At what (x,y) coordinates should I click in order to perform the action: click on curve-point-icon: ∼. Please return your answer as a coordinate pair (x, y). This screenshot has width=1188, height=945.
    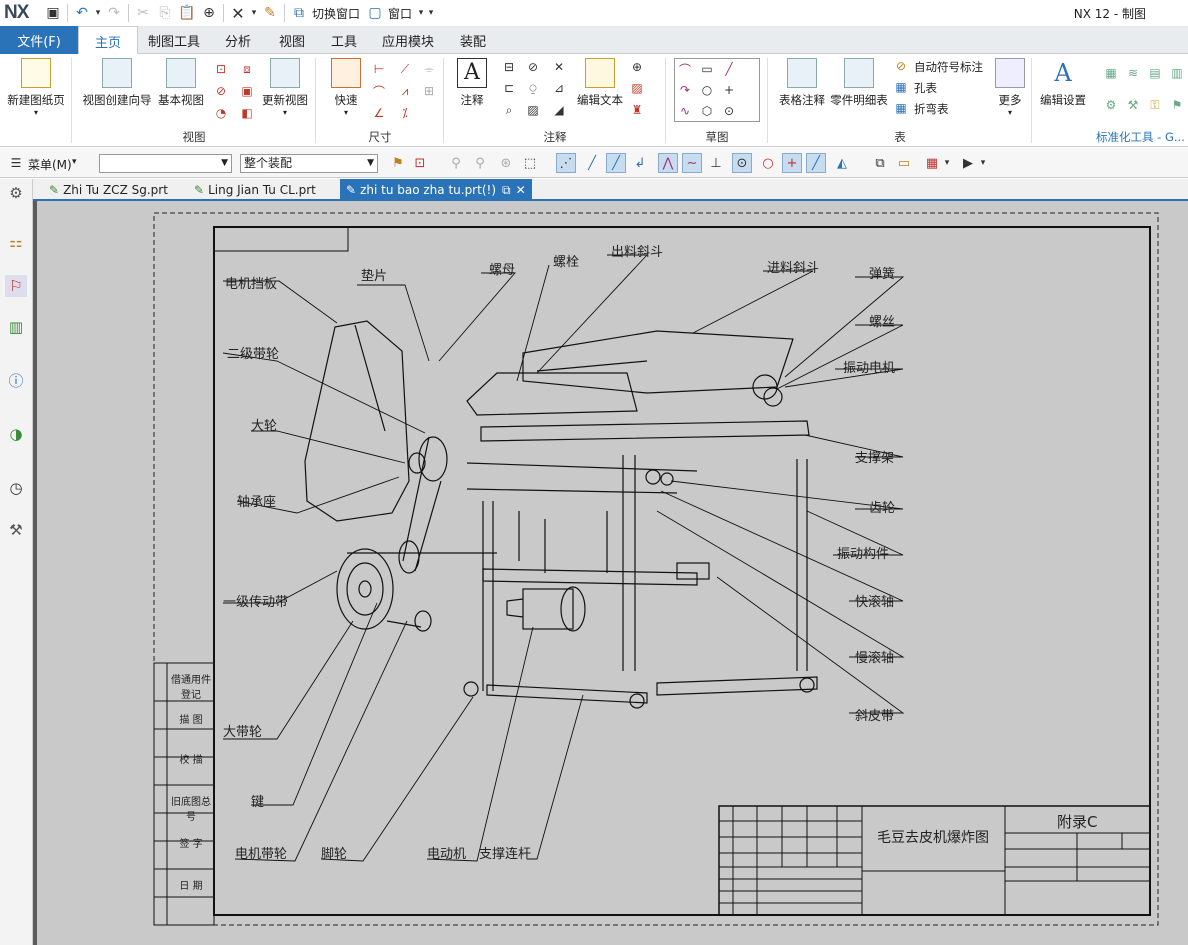
    Looking at the image, I should click on (692, 163).